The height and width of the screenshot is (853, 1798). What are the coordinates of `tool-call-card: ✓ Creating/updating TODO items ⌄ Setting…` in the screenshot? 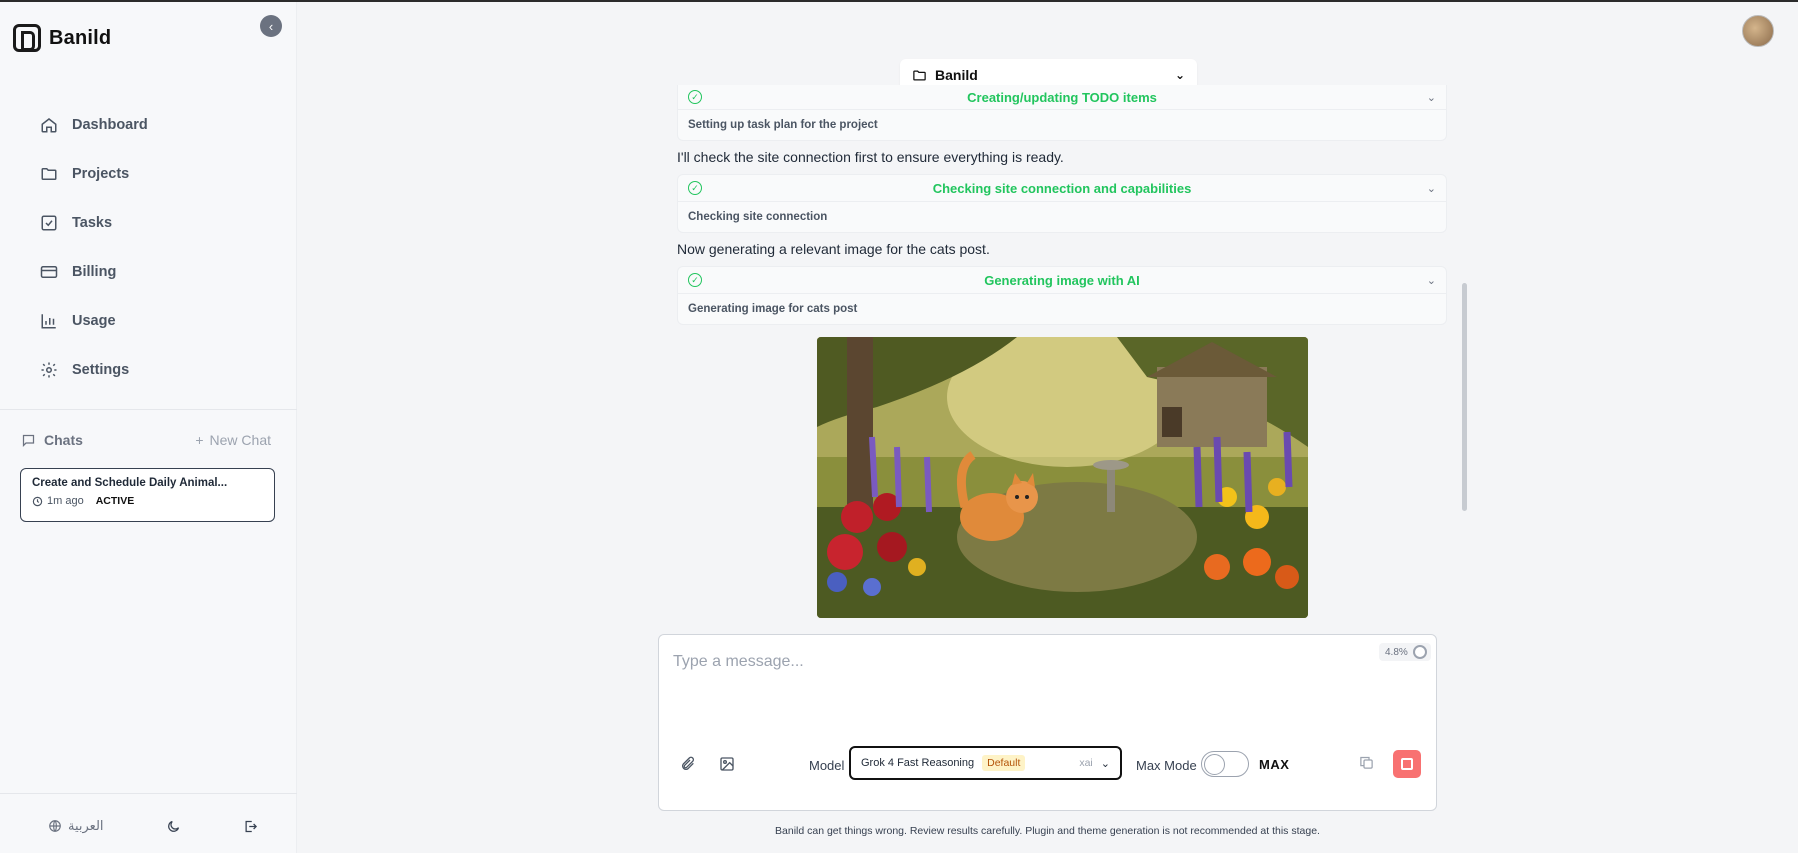 It's located at (1062, 113).